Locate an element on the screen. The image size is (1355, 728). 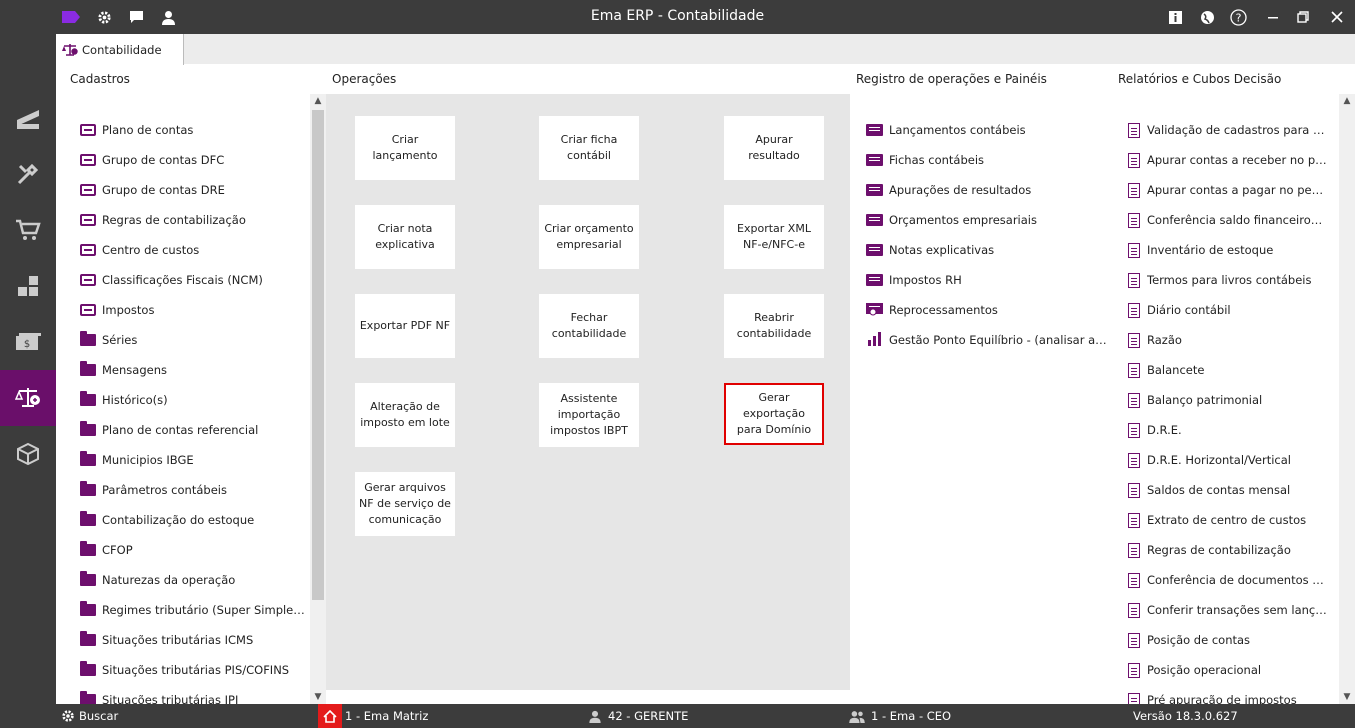
list-item: Diário contábil is located at coordinates (1179, 310).